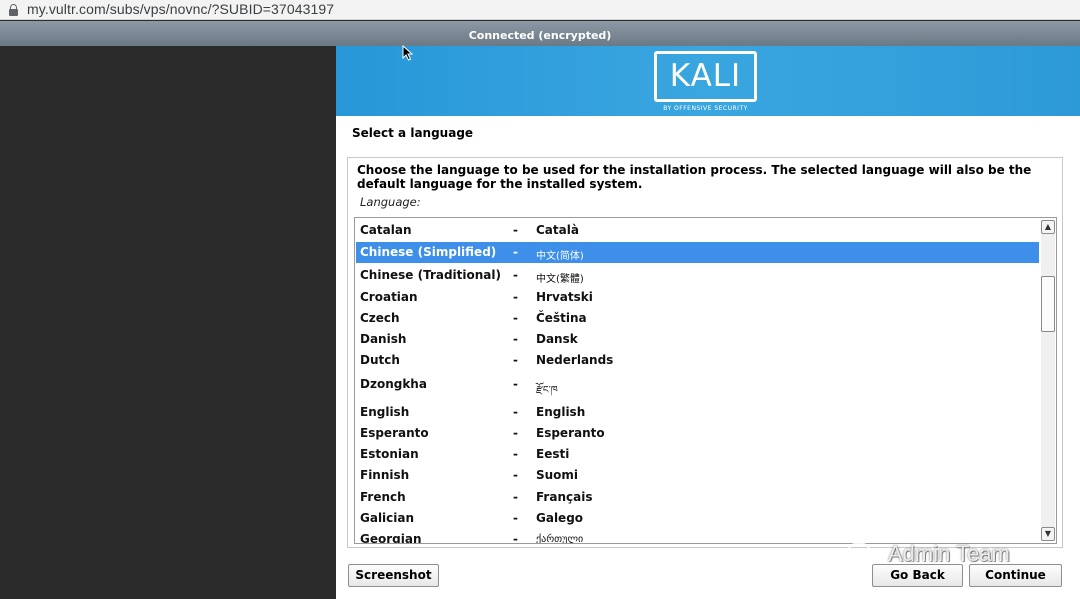 The height and width of the screenshot is (599, 1080). What do you see at coordinates (13, 10) in the screenshot?
I see `lock-icon` at bounding box center [13, 10].